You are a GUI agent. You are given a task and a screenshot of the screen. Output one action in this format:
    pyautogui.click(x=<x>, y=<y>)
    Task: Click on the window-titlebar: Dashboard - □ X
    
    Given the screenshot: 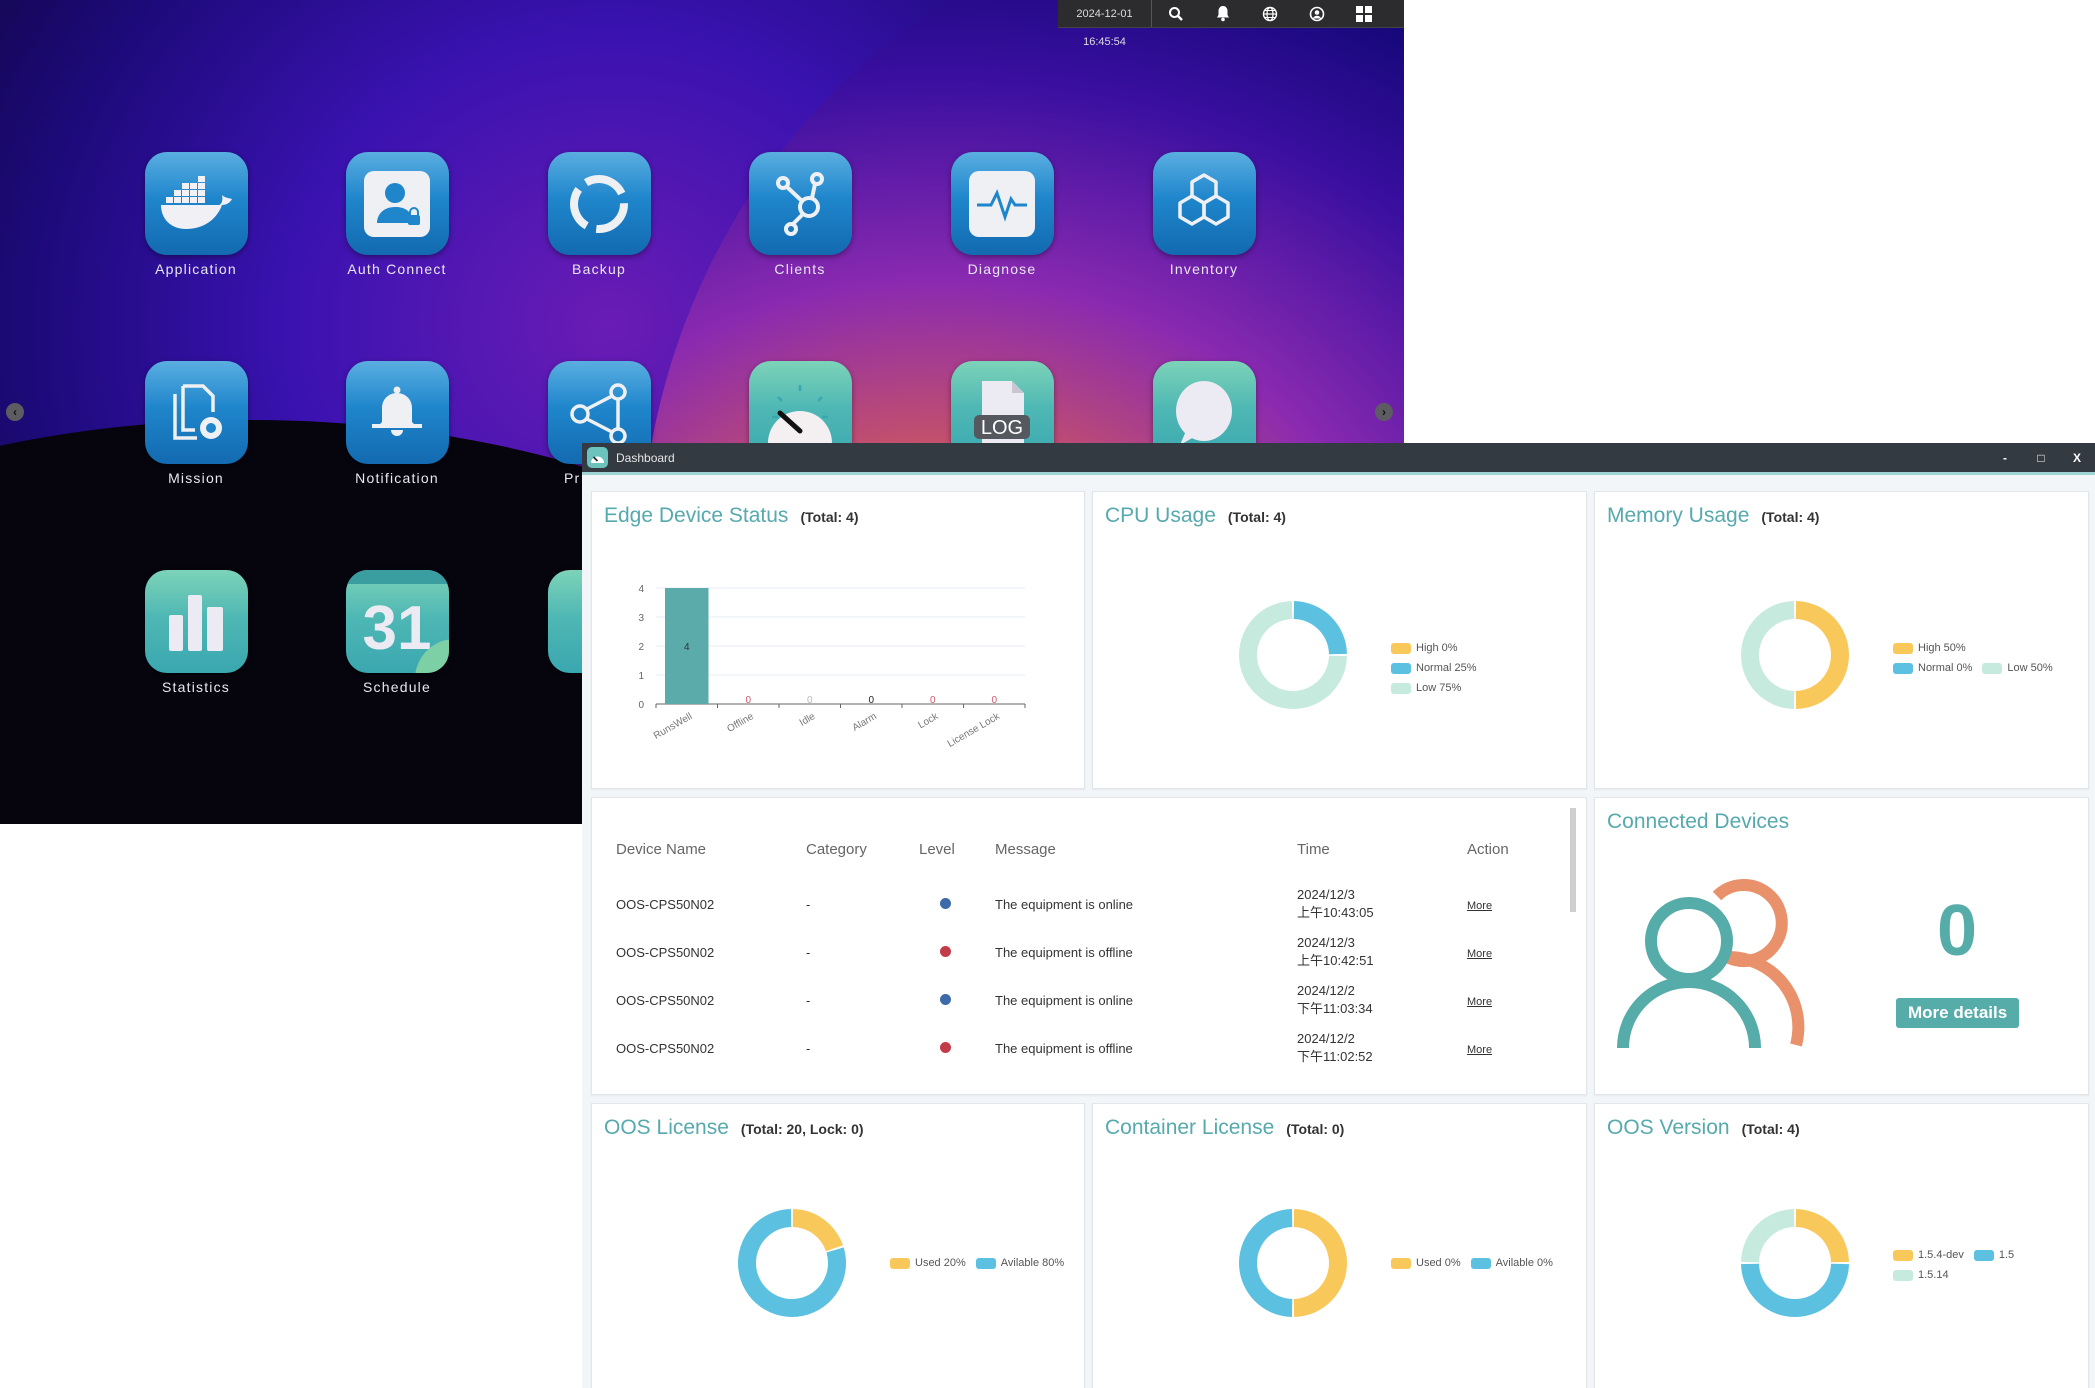 What is the action you would take?
    pyautogui.click(x=1338, y=459)
    